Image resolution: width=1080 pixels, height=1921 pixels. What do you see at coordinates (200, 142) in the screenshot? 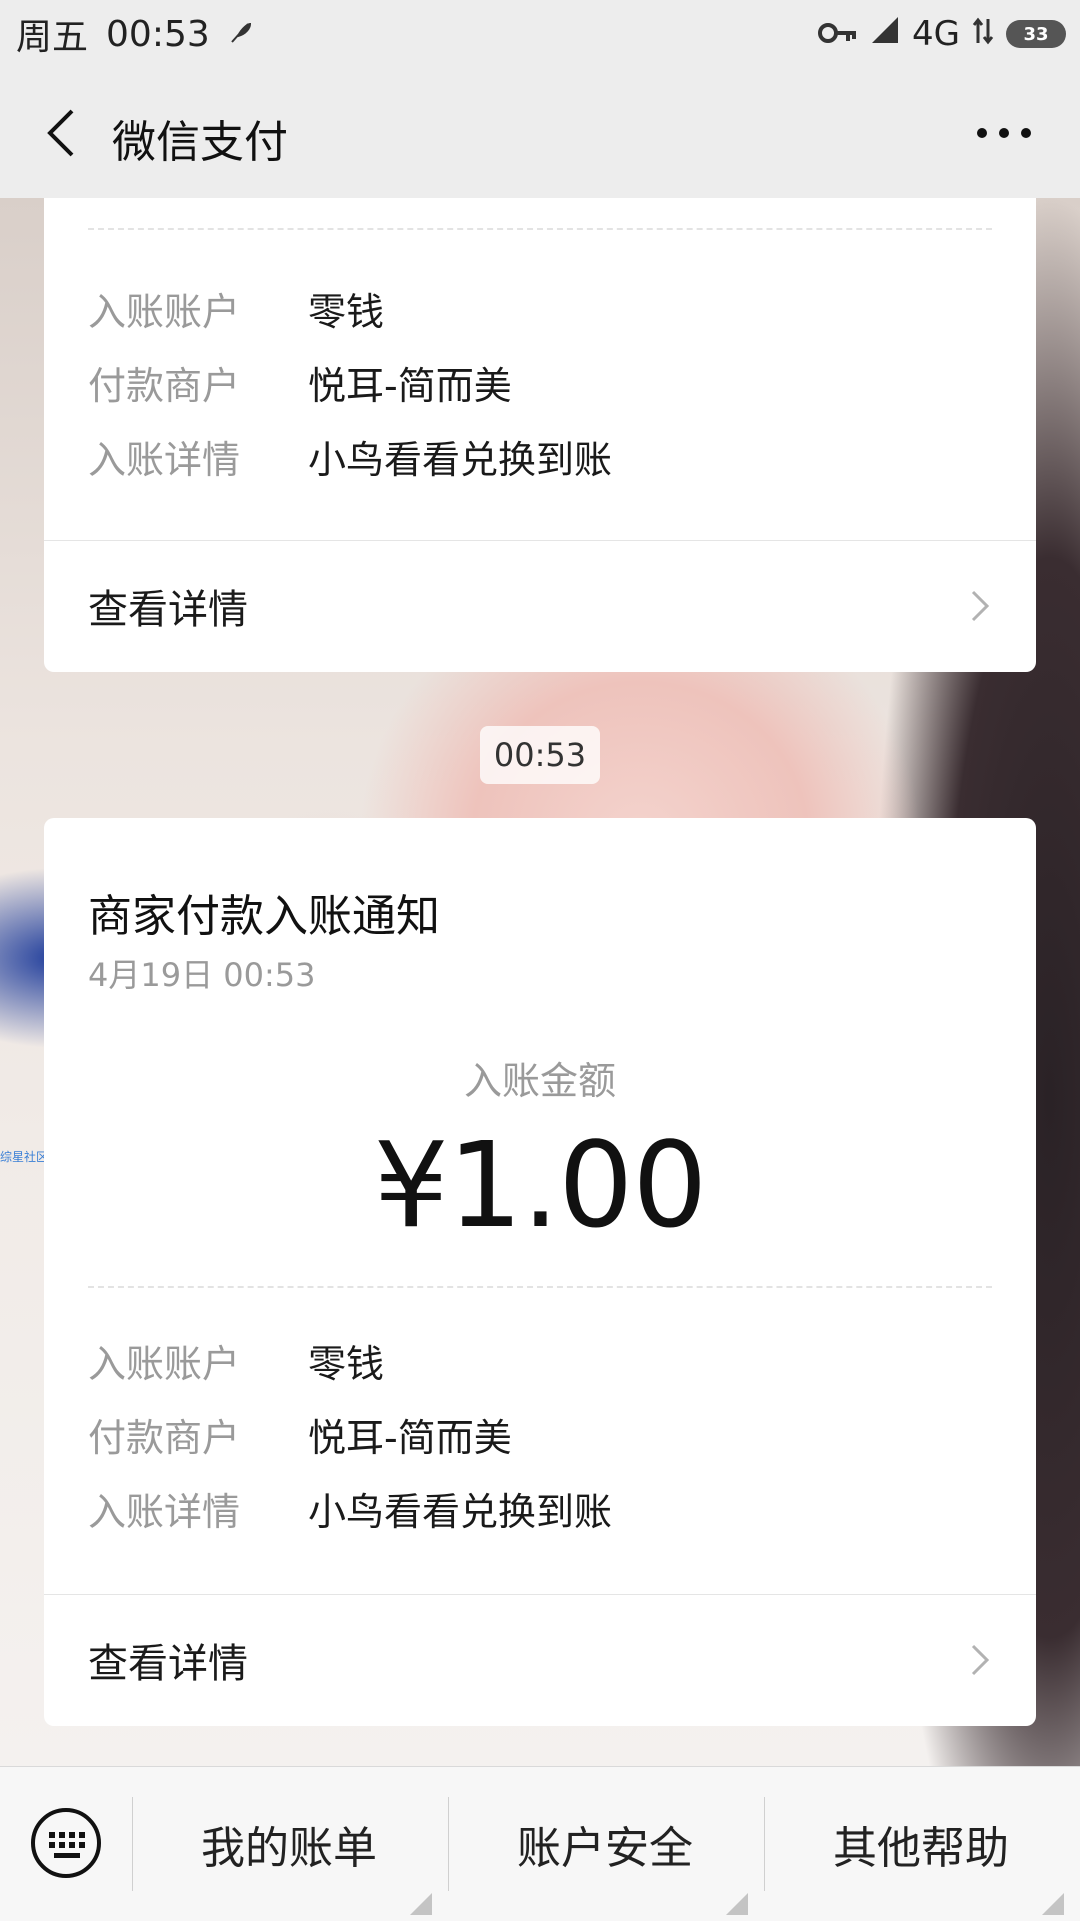
I see `page-title: 微信支付` at bounding box center [200, 142].